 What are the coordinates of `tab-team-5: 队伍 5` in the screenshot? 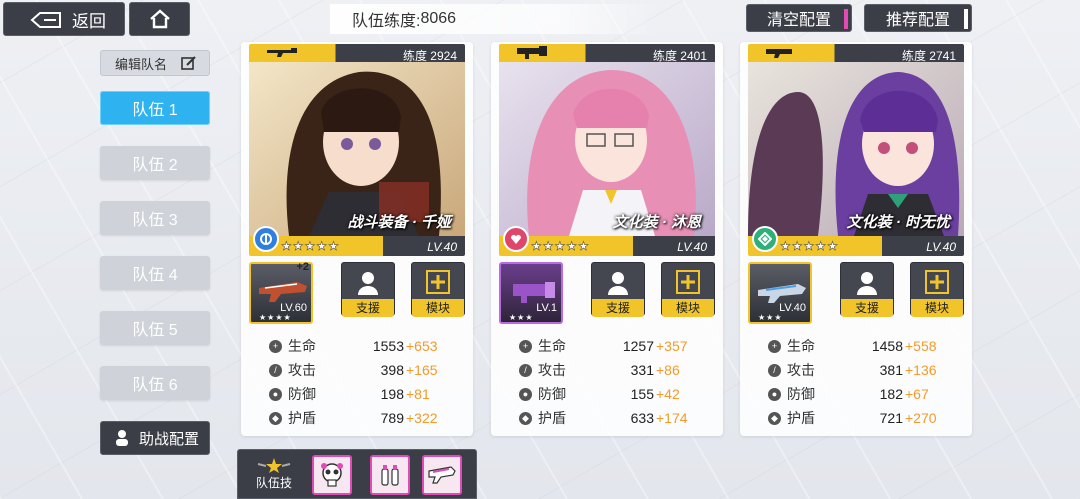 It's located at (155, 328).